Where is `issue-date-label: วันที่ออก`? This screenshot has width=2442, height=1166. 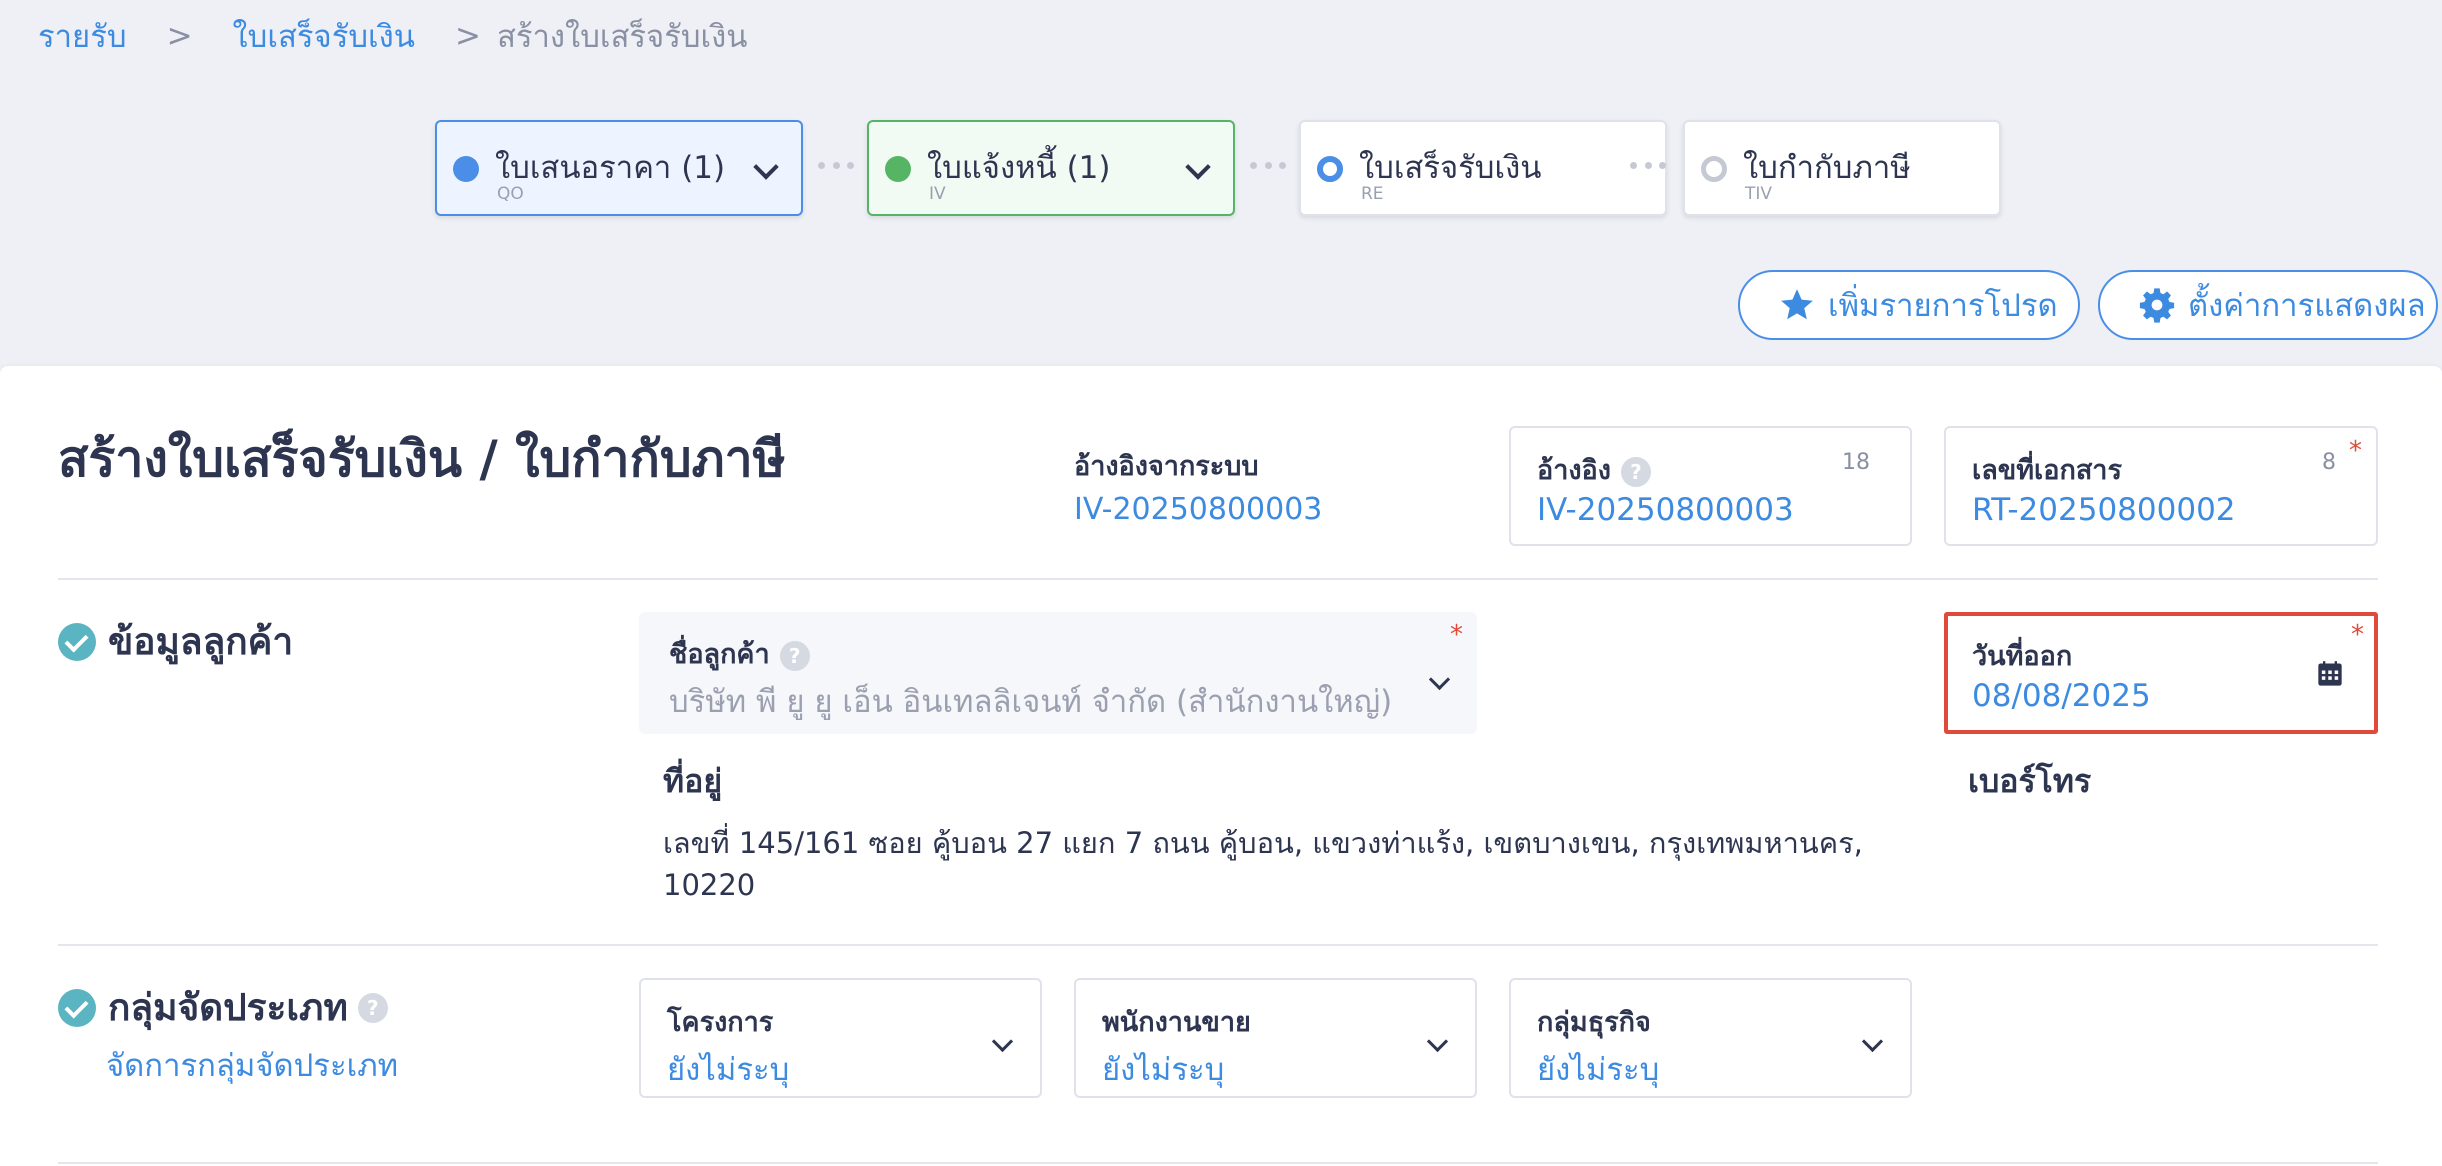 issue-date-label: วันที่ออก is located at coordinates (2022, 656).